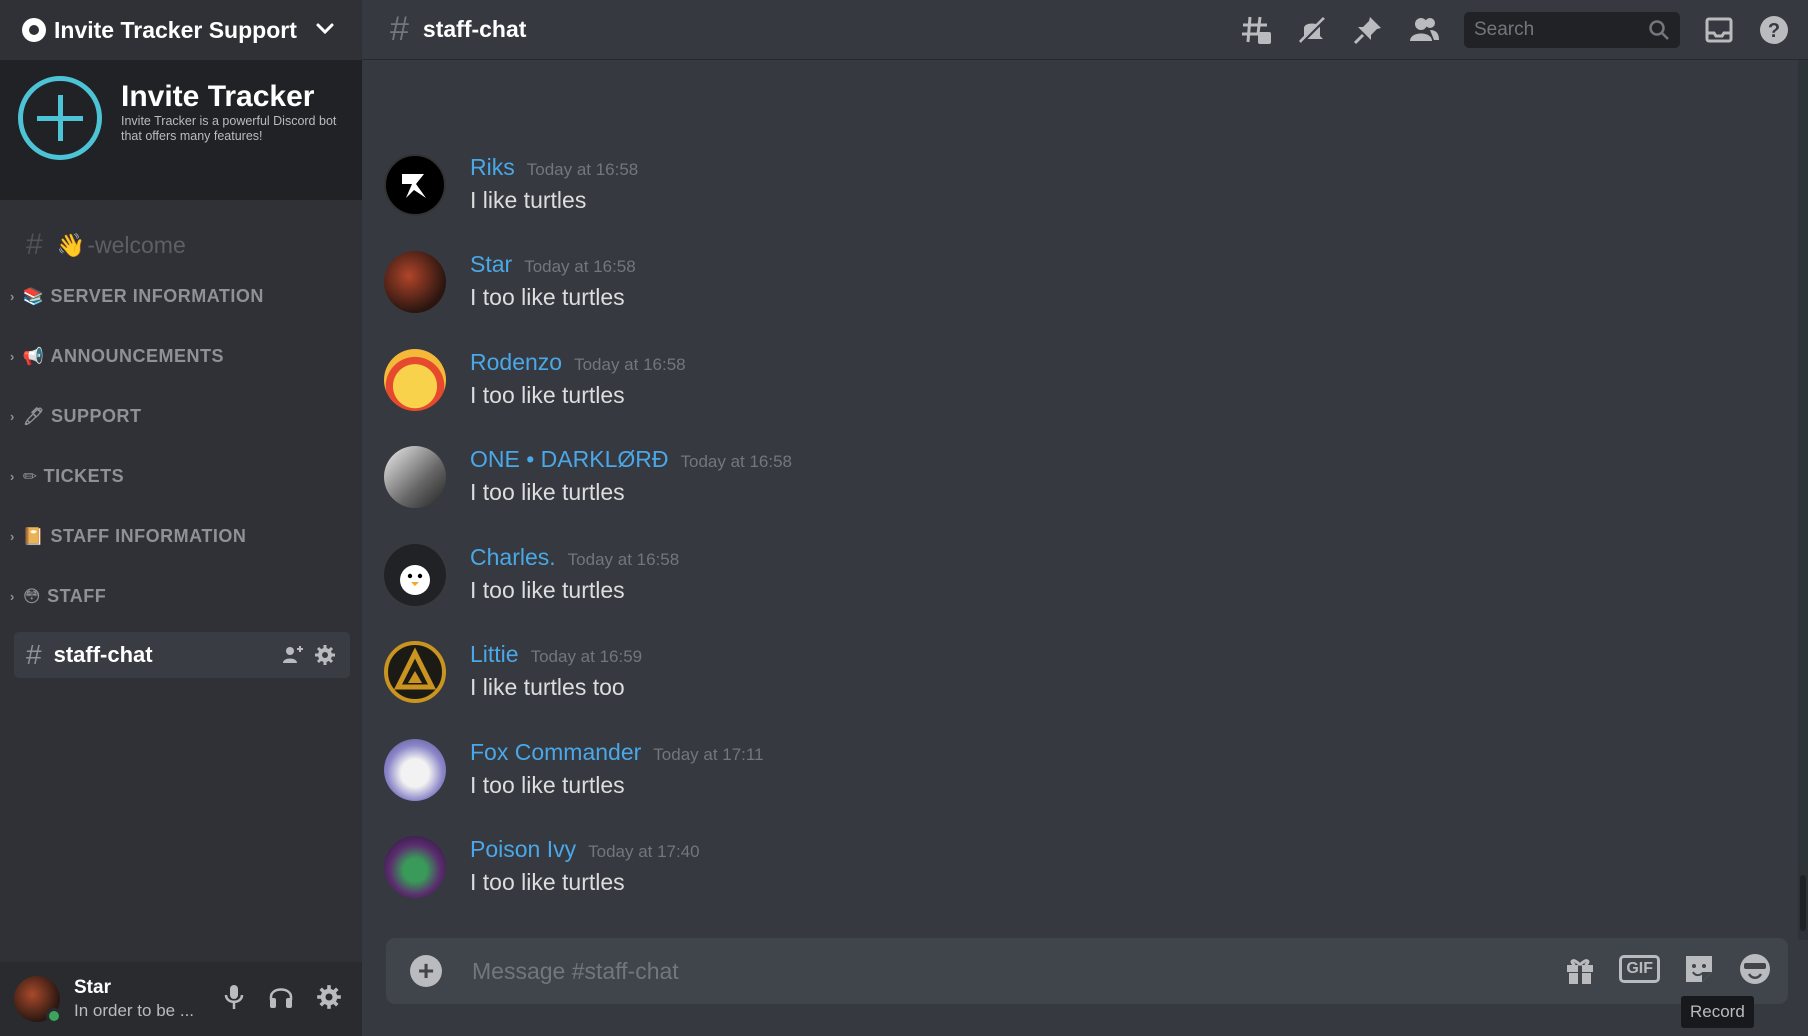 This screenshot has height=1036, width=1808. Describe the element at coordinates (329, 997) in the screenshot. I see `user-settings-gear-icon` at that location.